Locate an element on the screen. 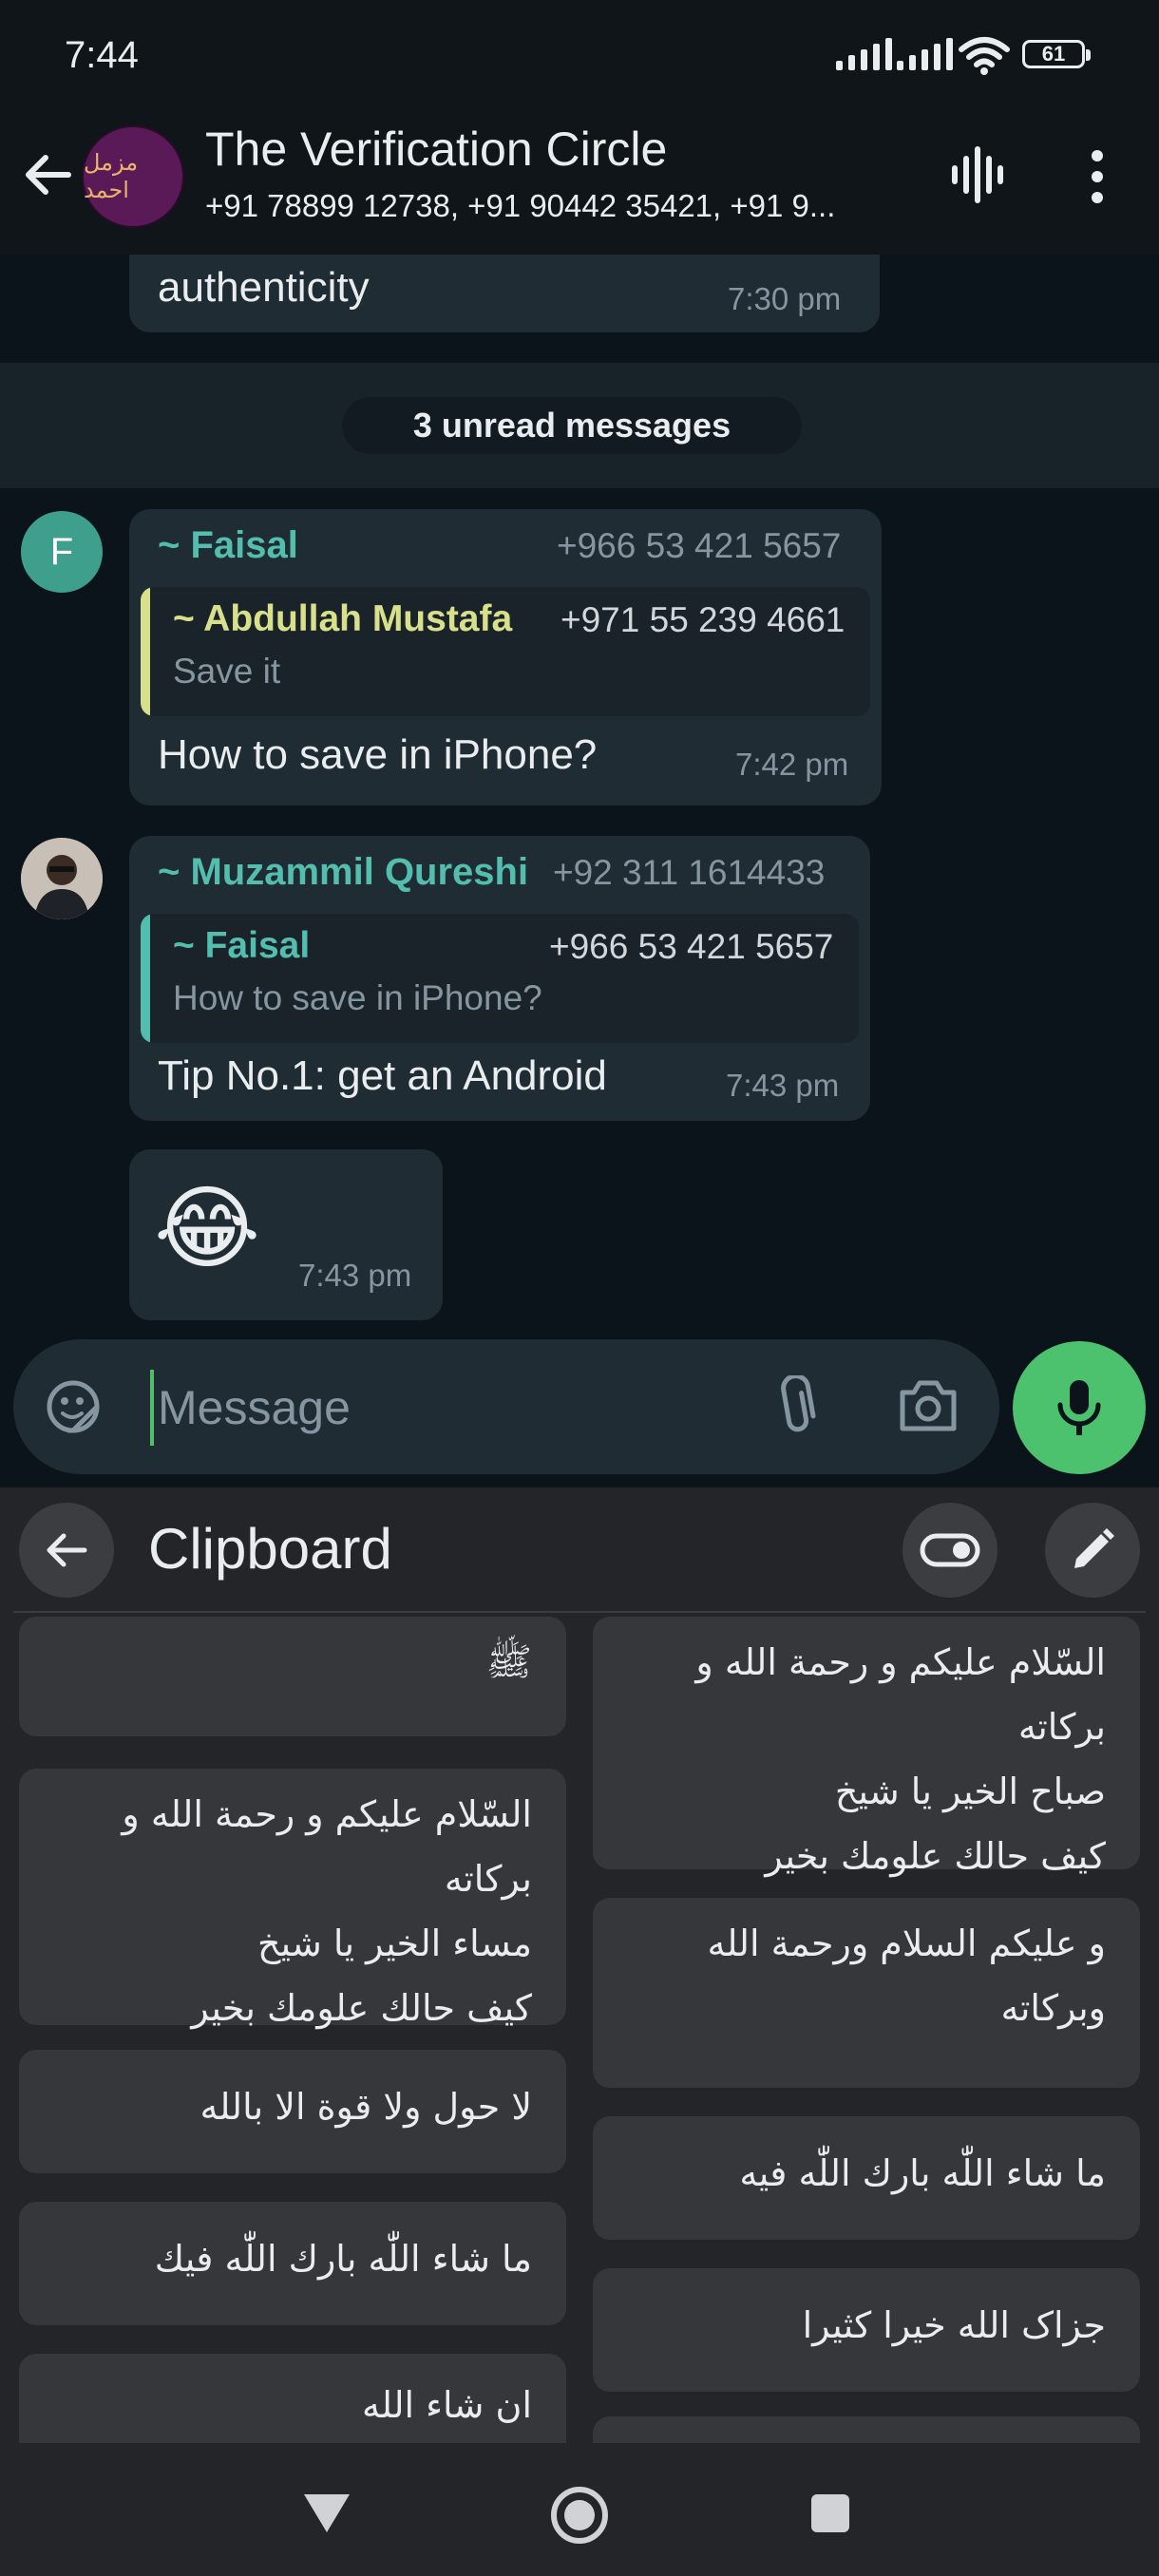 This screenshot has height=2576, width=1159. avatar-photo is located at coordinates (62, 878).